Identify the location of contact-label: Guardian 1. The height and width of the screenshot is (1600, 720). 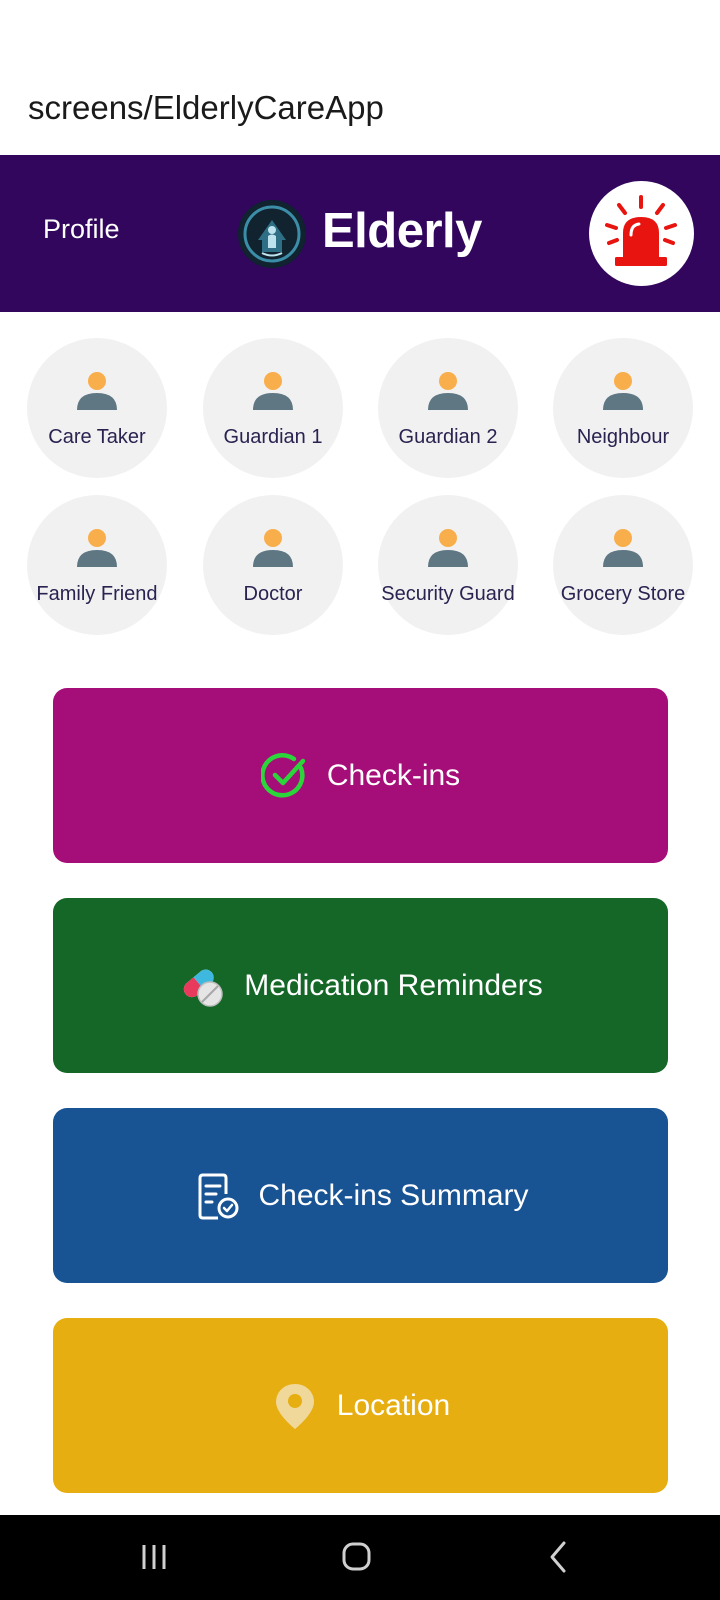
(273, 437).